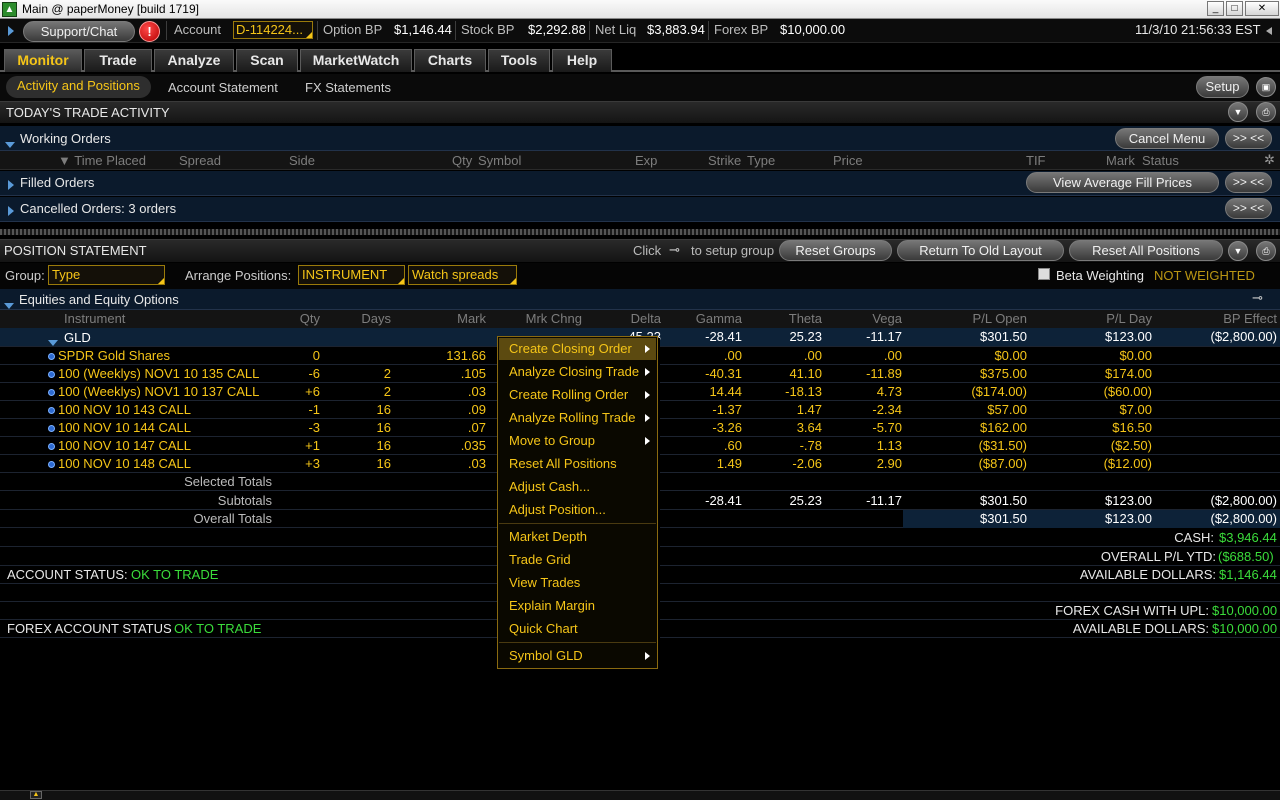  I want to click on expand-panel-icon: ▲, so click(36, 795).